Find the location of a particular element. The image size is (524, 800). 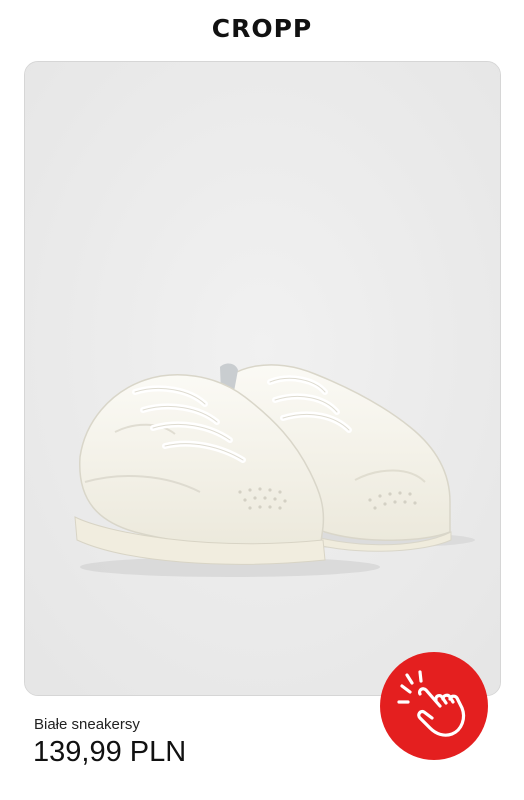

product-name: Białe sneakersy is located at coordinates (87, 724).